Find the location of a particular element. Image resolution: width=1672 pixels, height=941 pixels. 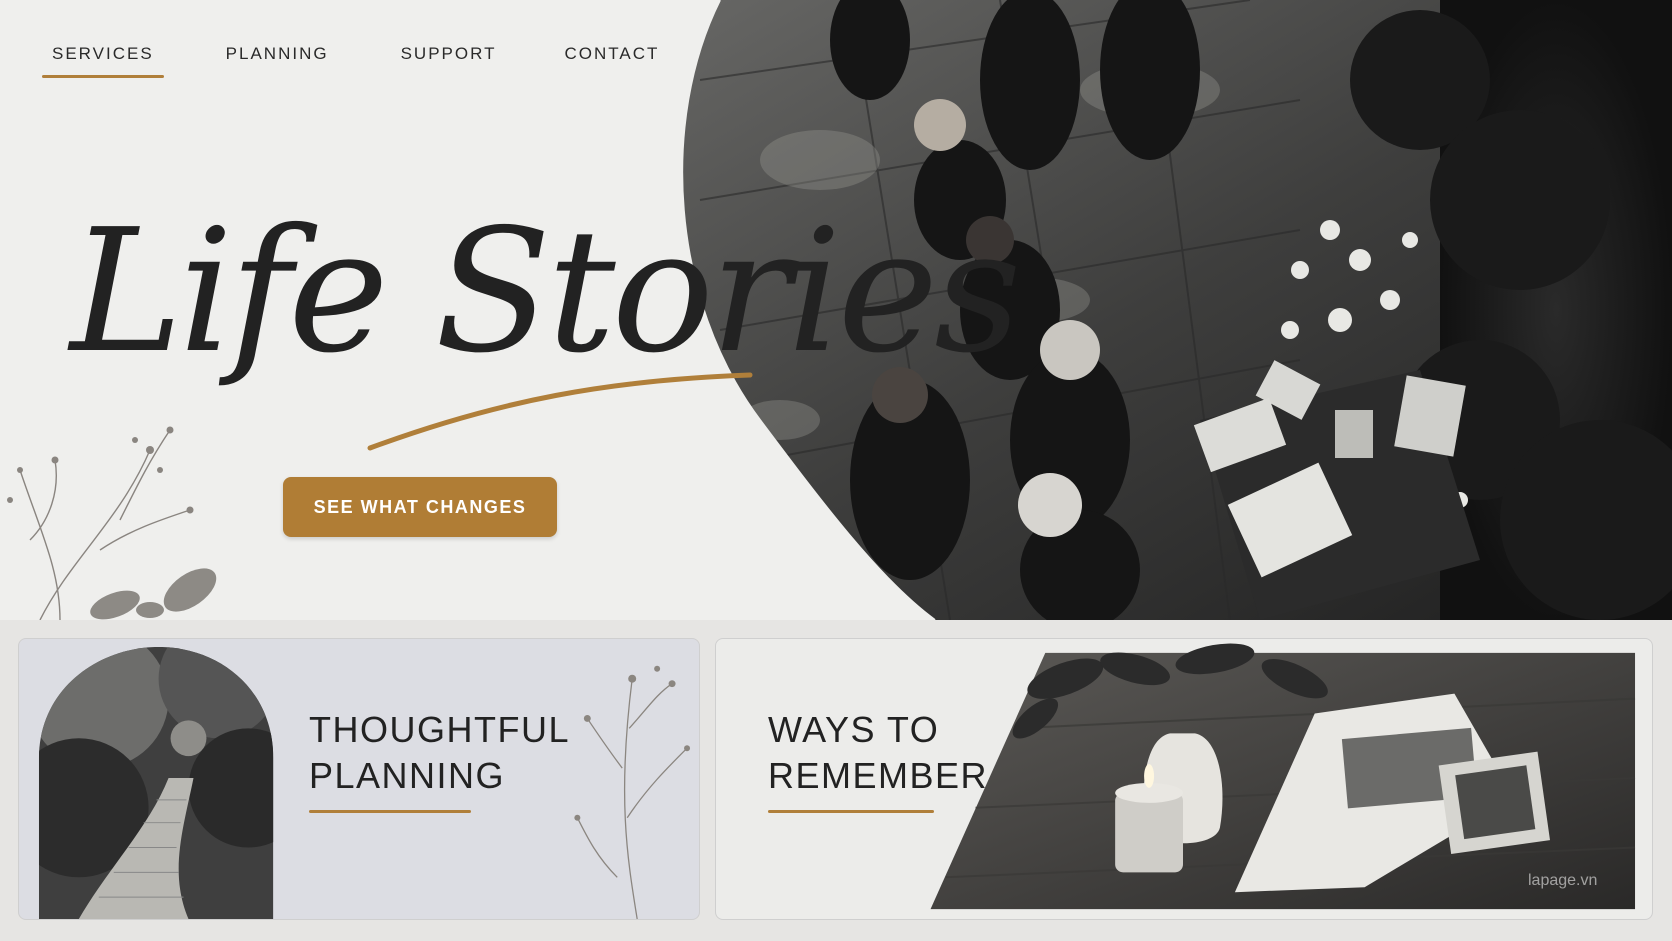

main-nav: SERVICES PLANNING SUPPORT CONTACT is located at coordinates (355, 59).